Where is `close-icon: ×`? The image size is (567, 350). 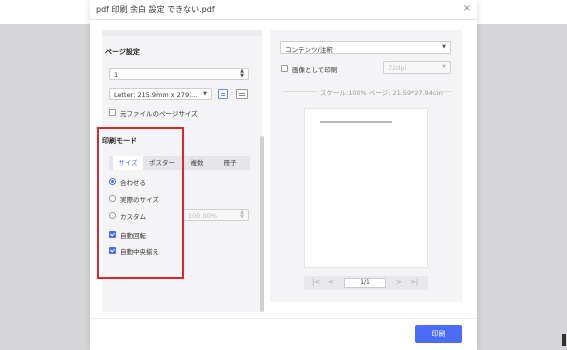
close-icon: × is located at coordinates (467, 8).